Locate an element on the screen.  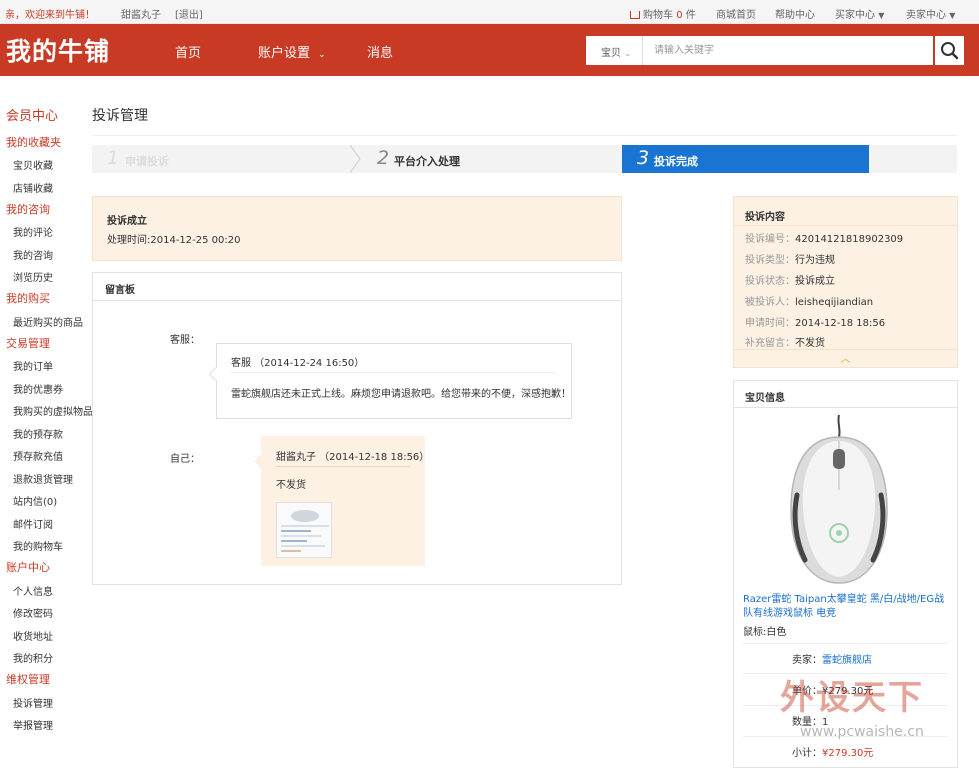
field-value: 不发货 is located at coordinates (810, 343).